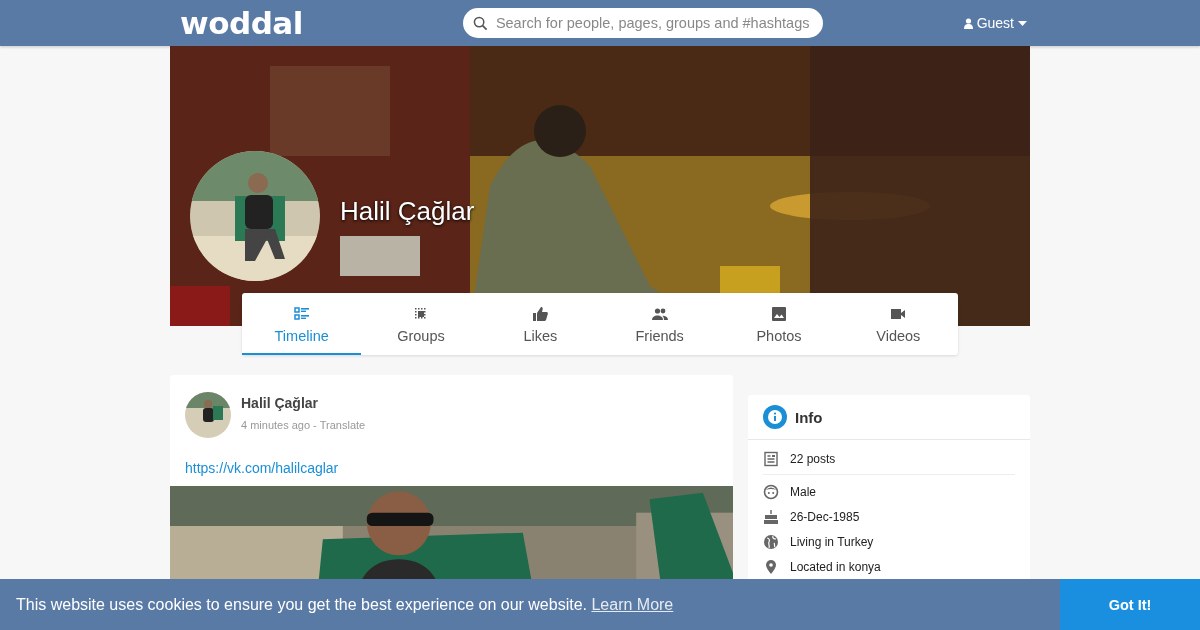 This screenshot has width=1200, height=630. Describe the element at coordinates (775, 417) in the screenshot. I see `info-icon` at that location.